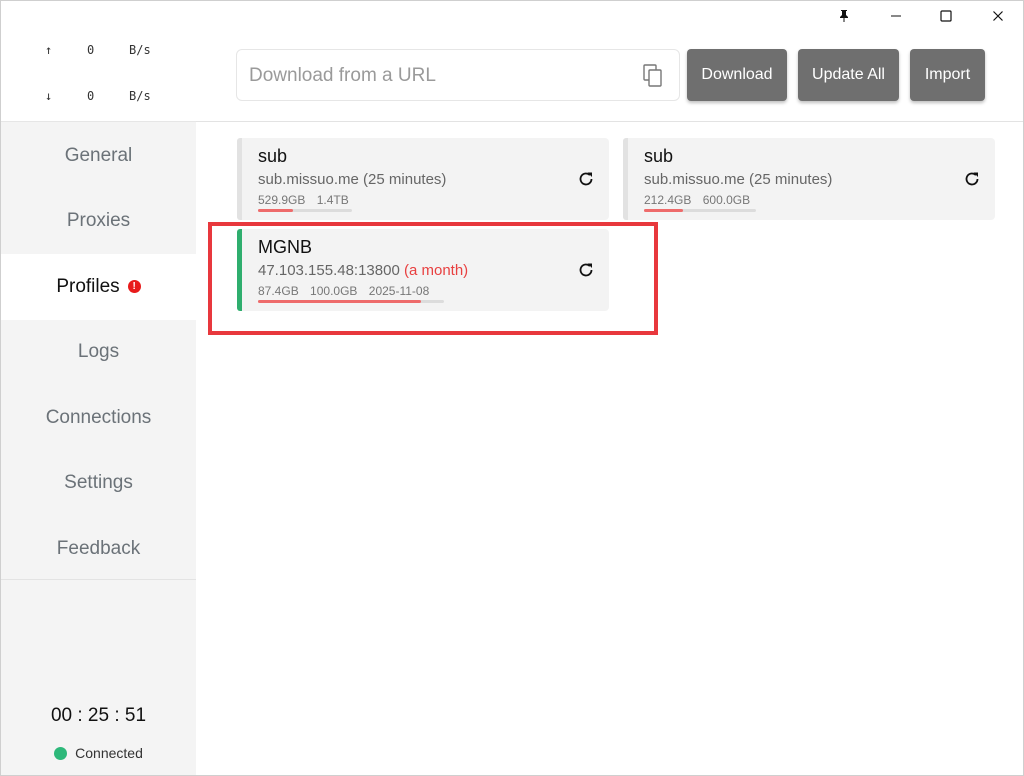  I want to click on sidebar-item-label: Connections, so click(98, 417).